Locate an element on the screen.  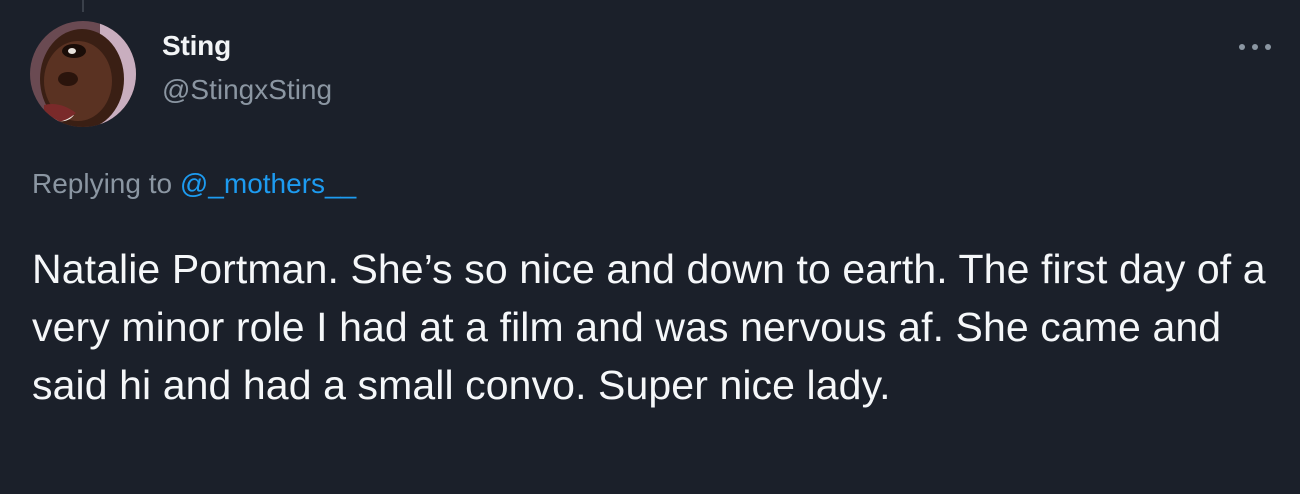
replying-to-line: Replying to @_mothers__ is located at coordinates (194, 184).